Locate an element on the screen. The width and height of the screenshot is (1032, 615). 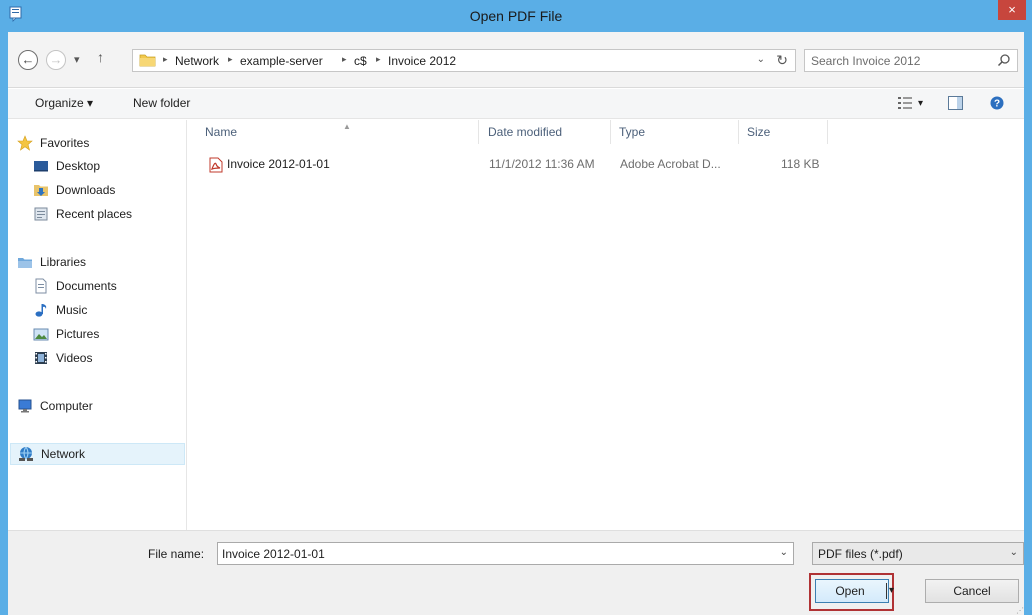
pictures-icon is located at coordinates (41, 334).